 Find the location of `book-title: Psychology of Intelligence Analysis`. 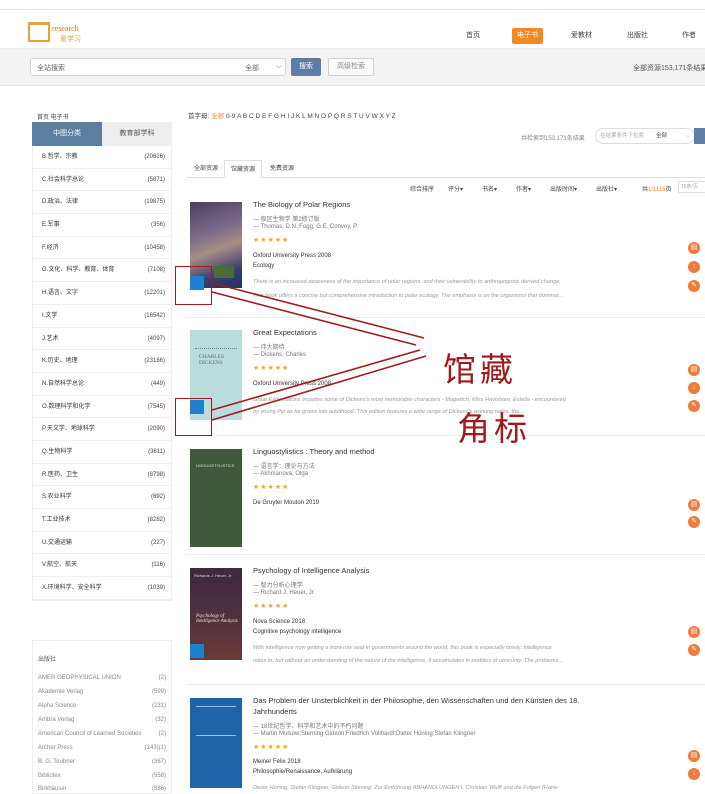

book-title: Psychology of Intelligence Analysis is located at coordinates (311, 570).